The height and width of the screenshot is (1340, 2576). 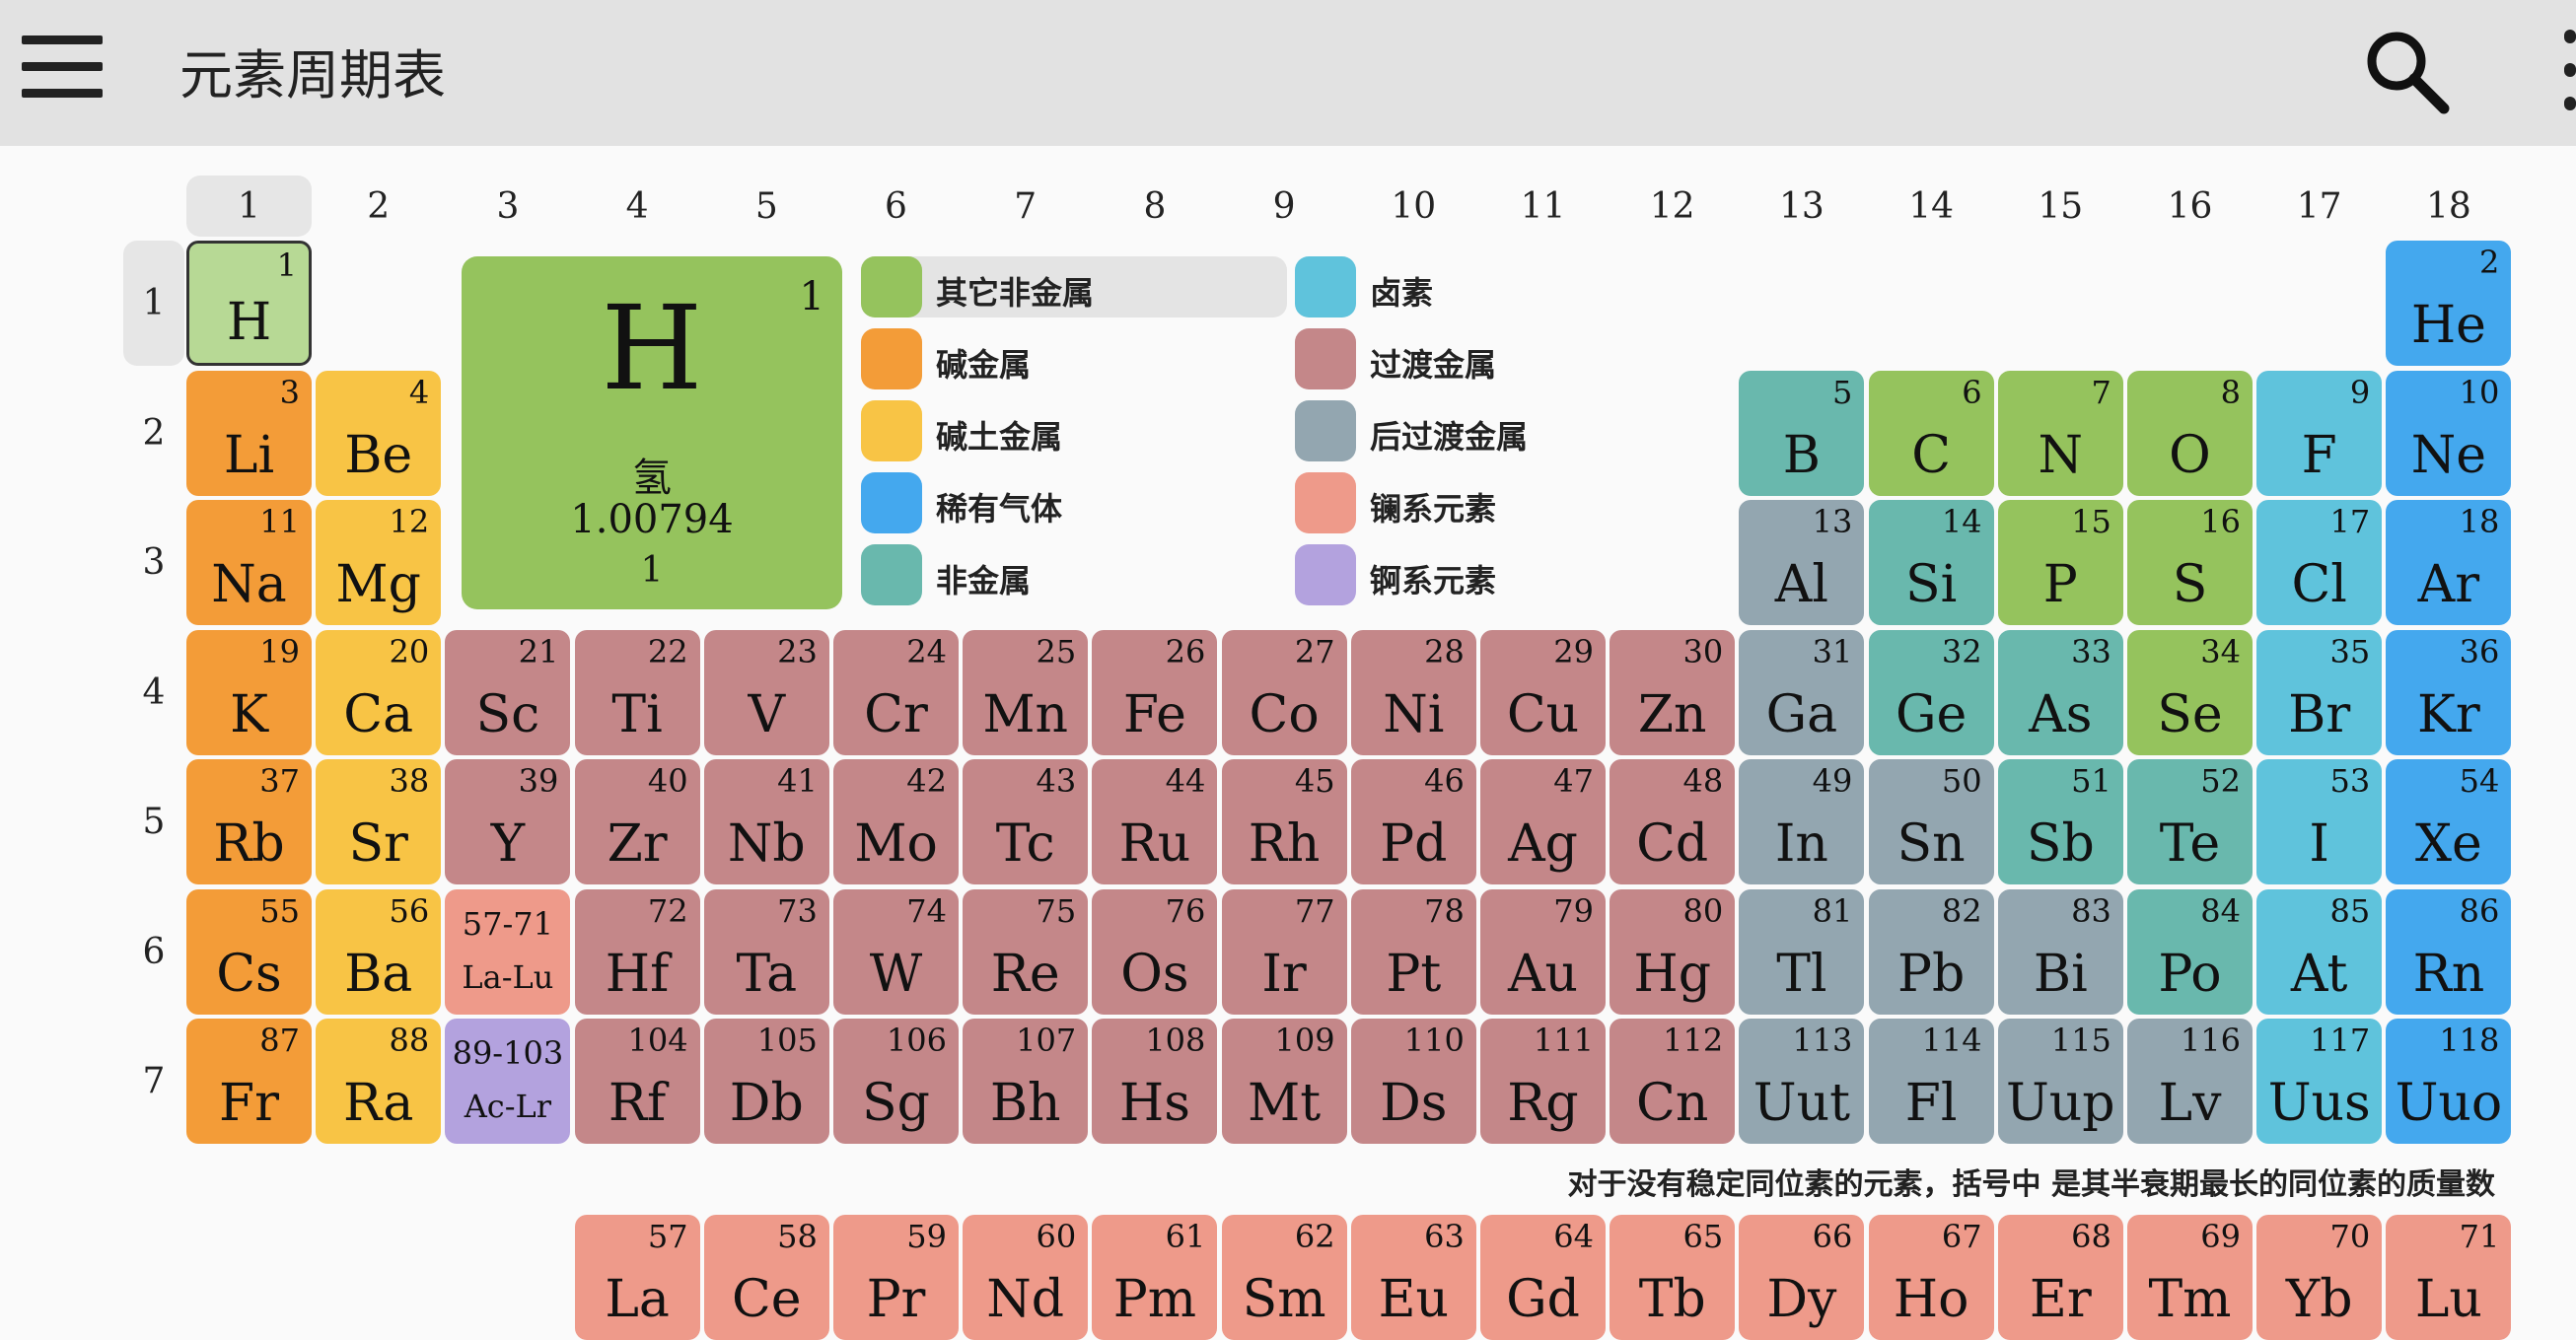 What do you see at coordinates (1284, 821) in the screenshot?
I see `element-cell-Rh: 45 Rh` at bounding box center [1284, 821].